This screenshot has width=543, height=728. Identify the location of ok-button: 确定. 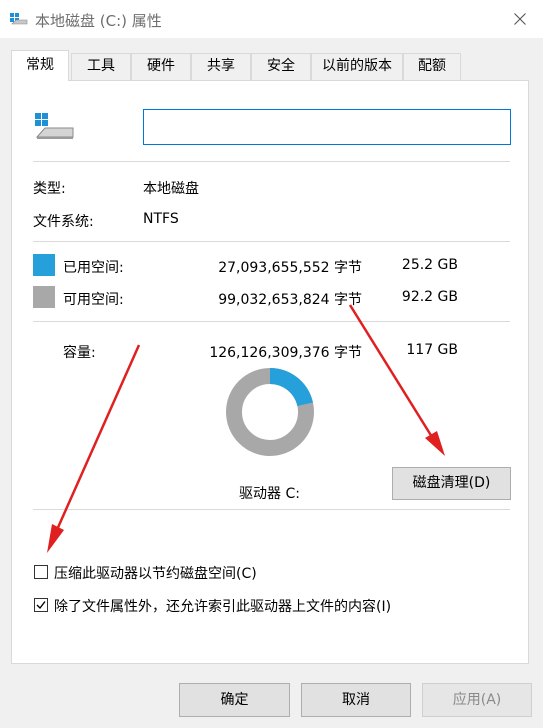
(234, 700).